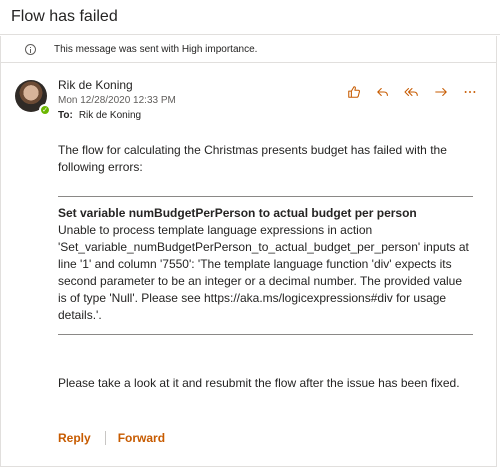 The height and width of the screenshot is (467, 500). Describe the element at coordinates (111, 438) in the screenshot. I see `message-footer: Reply Forward` at that location.